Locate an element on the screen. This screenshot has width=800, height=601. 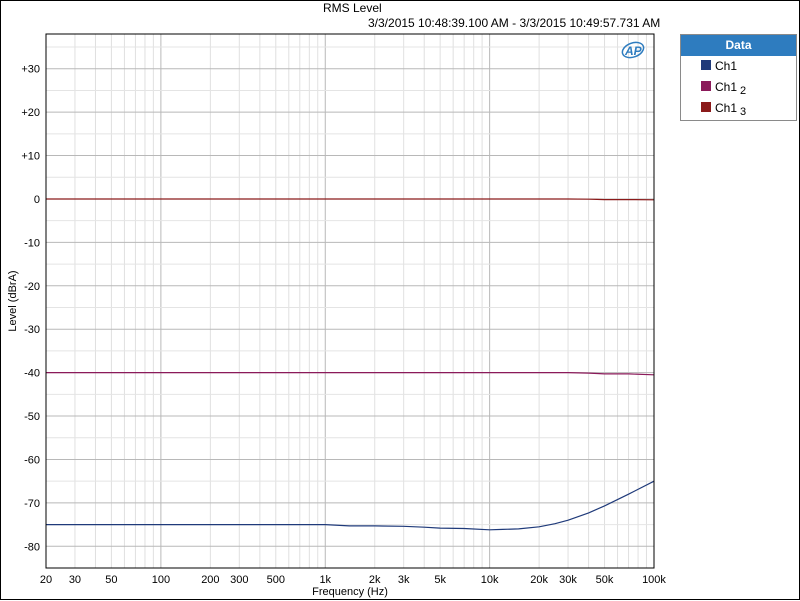
x-tick-label: 5k is located at coordinates (440, 580).